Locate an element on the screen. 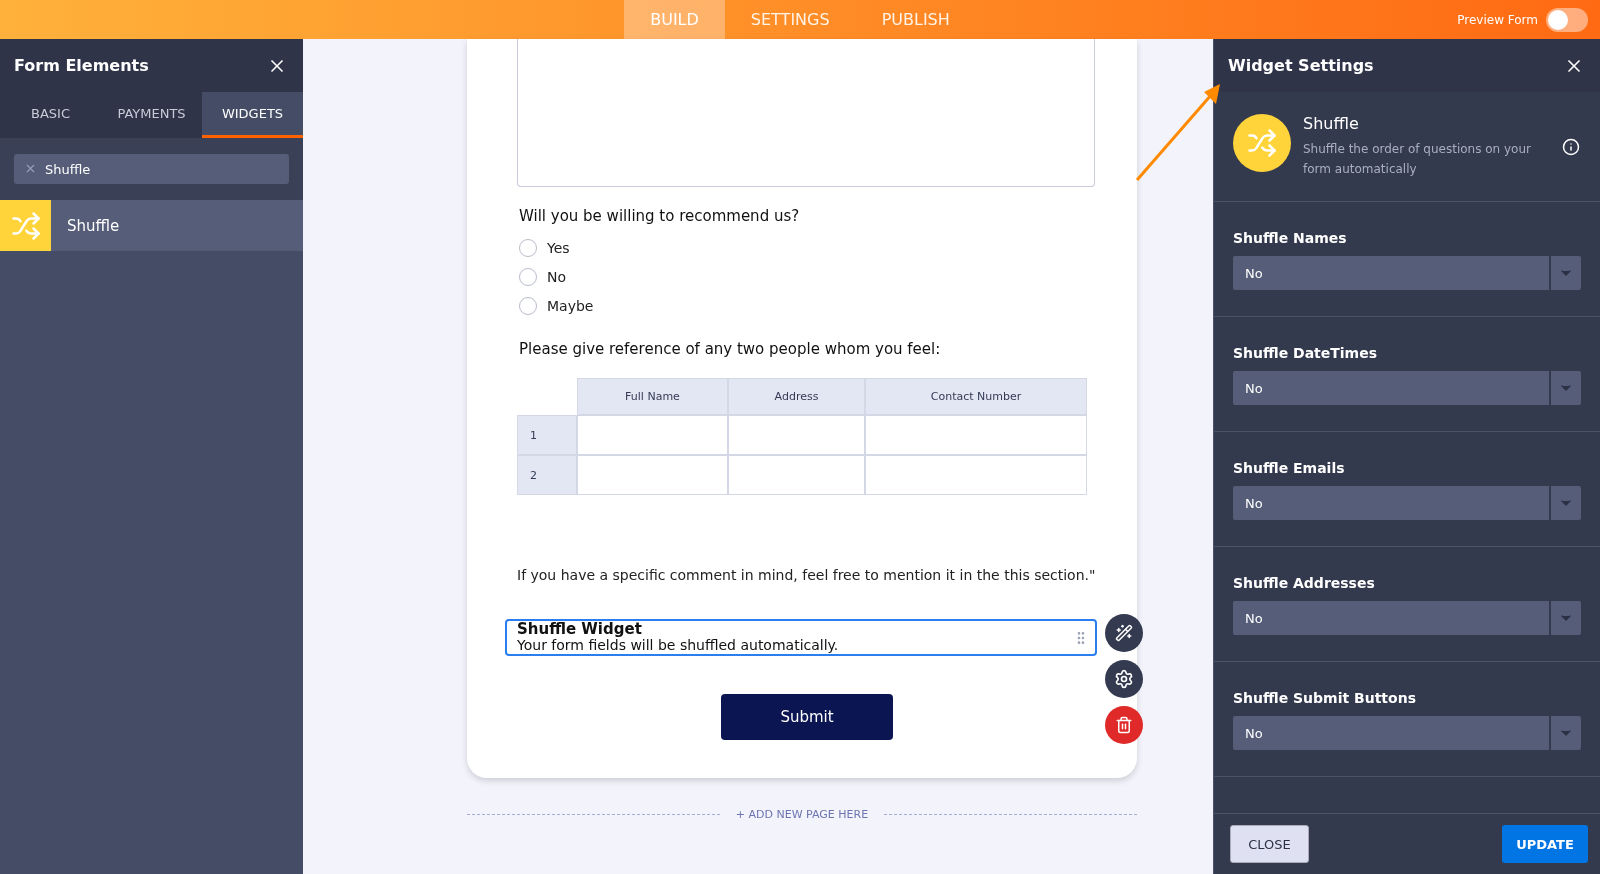 The height and width of the screenshot is (874, 1600). radio-label: Yes is located at coordinates (558, 247).